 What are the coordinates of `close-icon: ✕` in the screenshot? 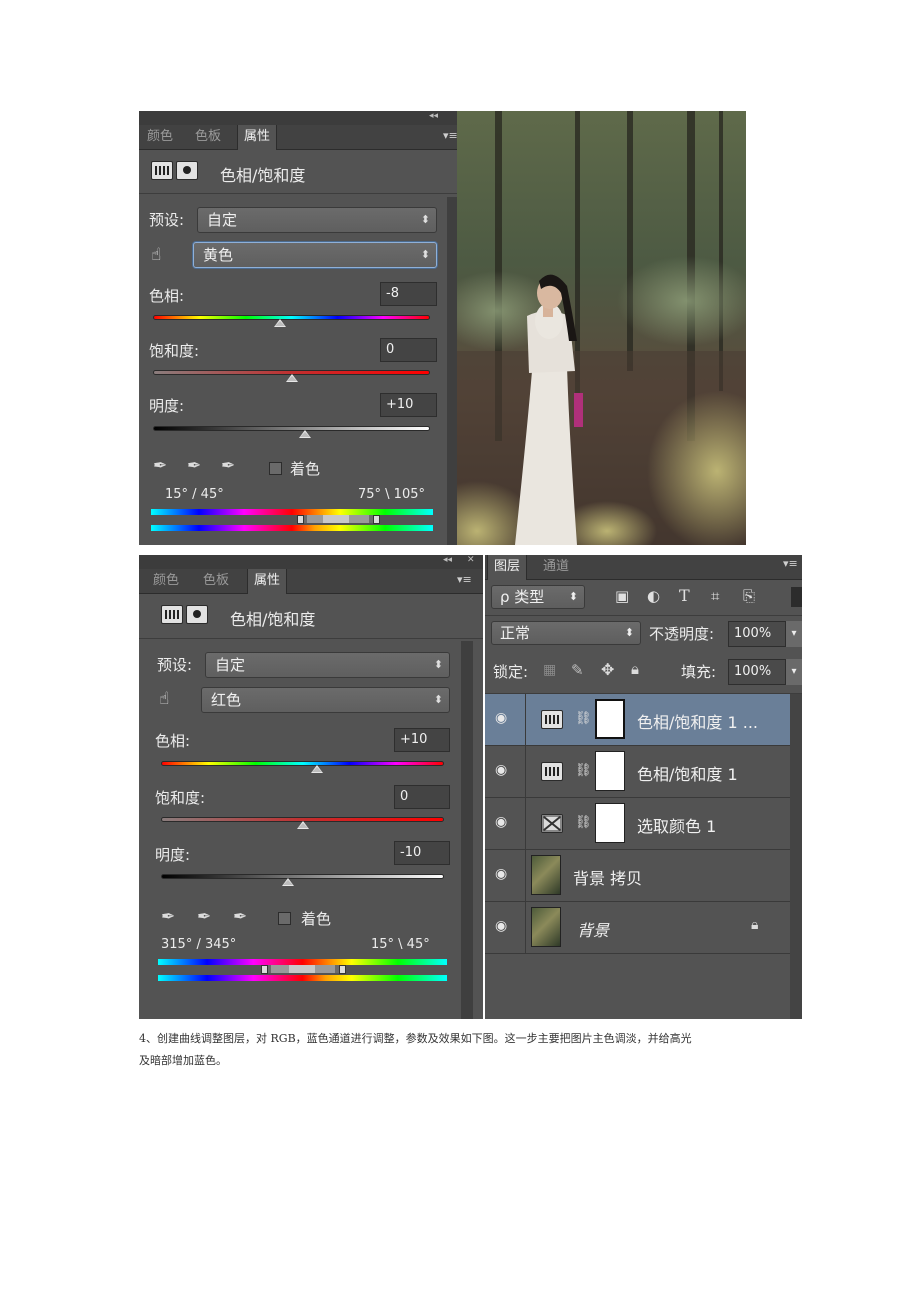 It's located at (471, 560).